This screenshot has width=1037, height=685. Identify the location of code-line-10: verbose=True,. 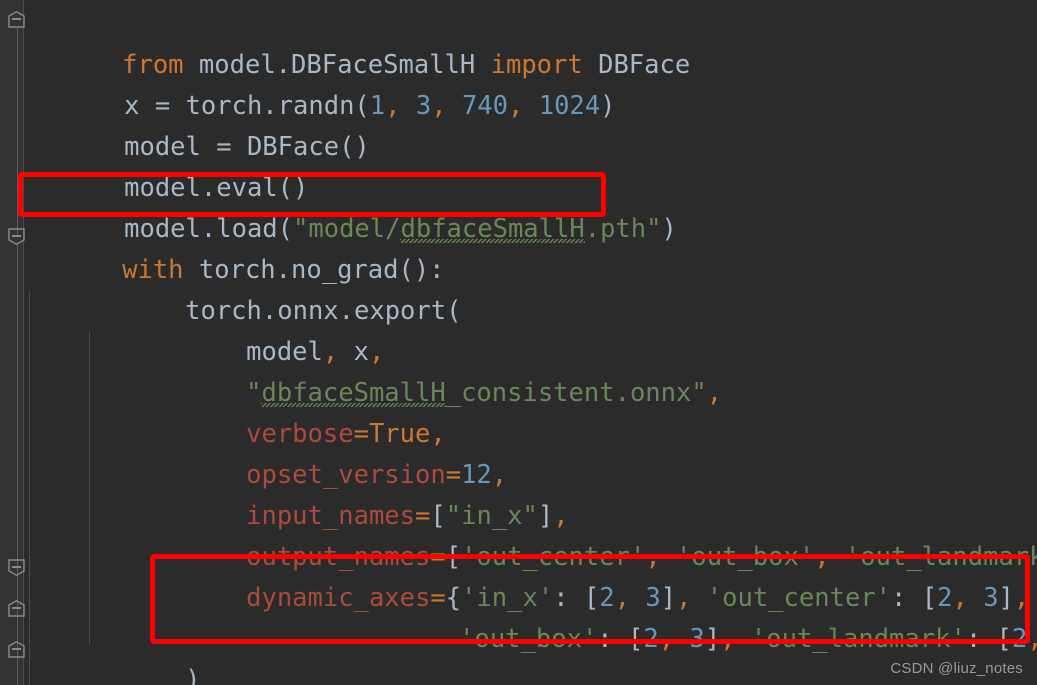
(300, 411).